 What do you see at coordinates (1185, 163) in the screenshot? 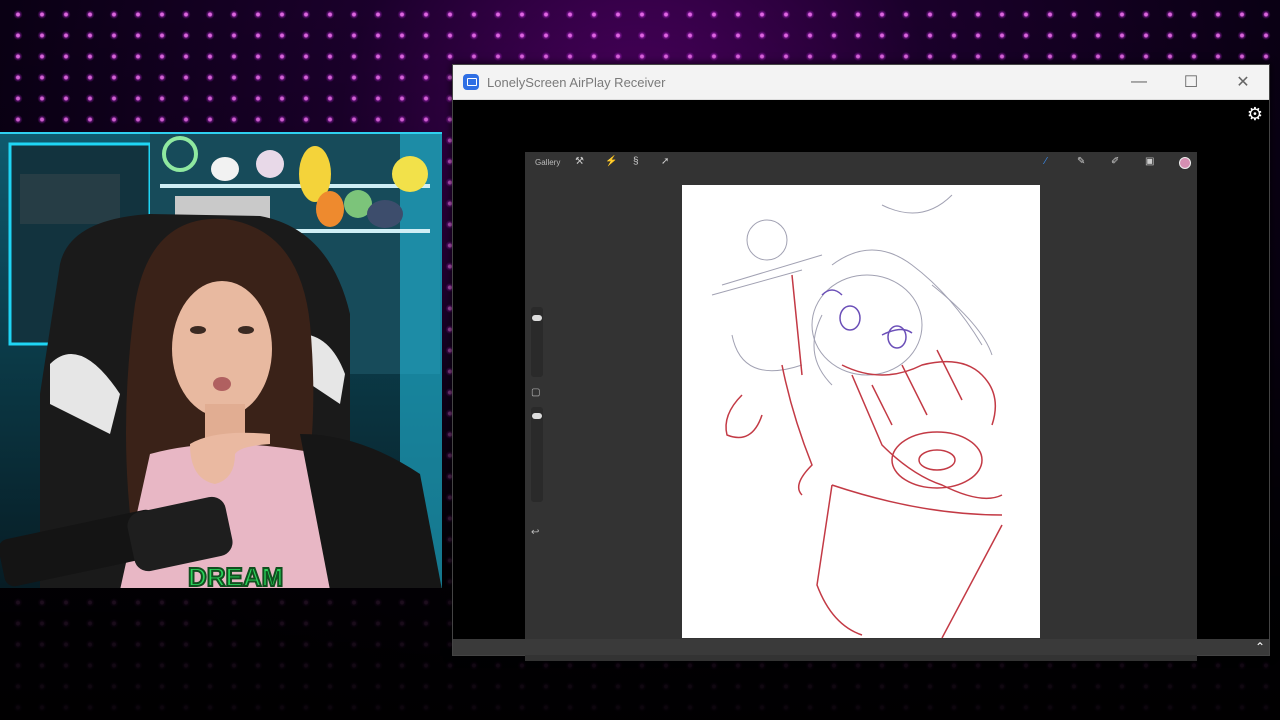
I see `color-picker` at bounding box center [1185, 163].